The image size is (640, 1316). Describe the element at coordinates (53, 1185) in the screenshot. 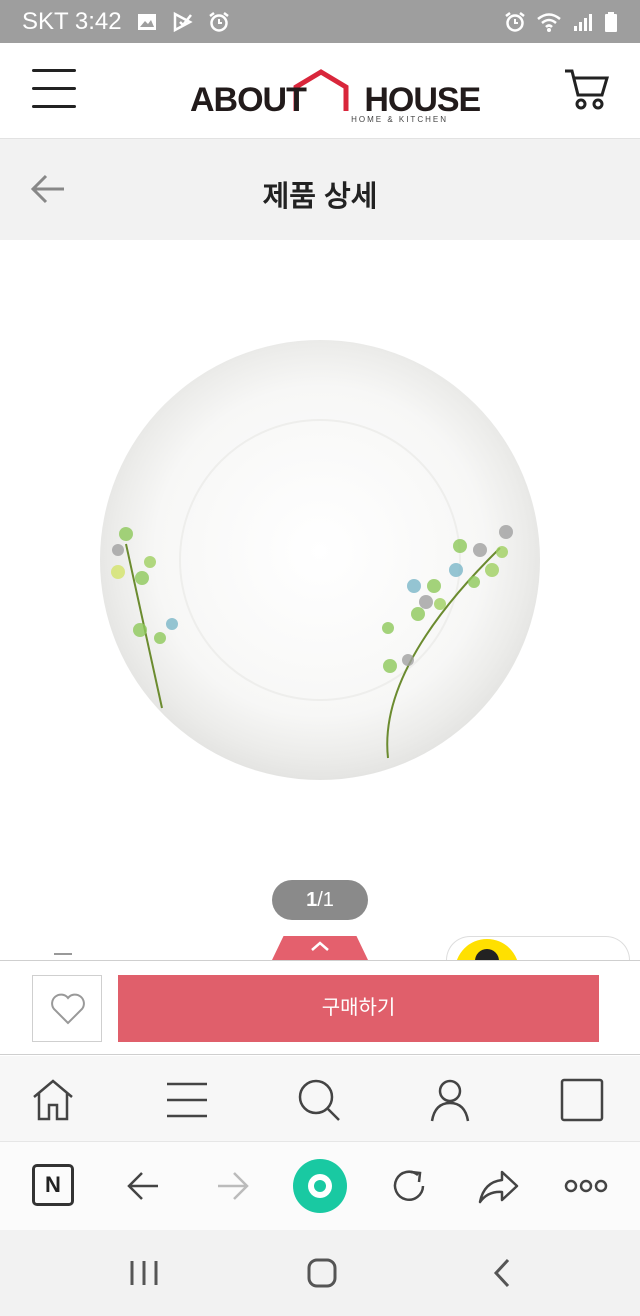

I see `naver-home-button: N` at that location.